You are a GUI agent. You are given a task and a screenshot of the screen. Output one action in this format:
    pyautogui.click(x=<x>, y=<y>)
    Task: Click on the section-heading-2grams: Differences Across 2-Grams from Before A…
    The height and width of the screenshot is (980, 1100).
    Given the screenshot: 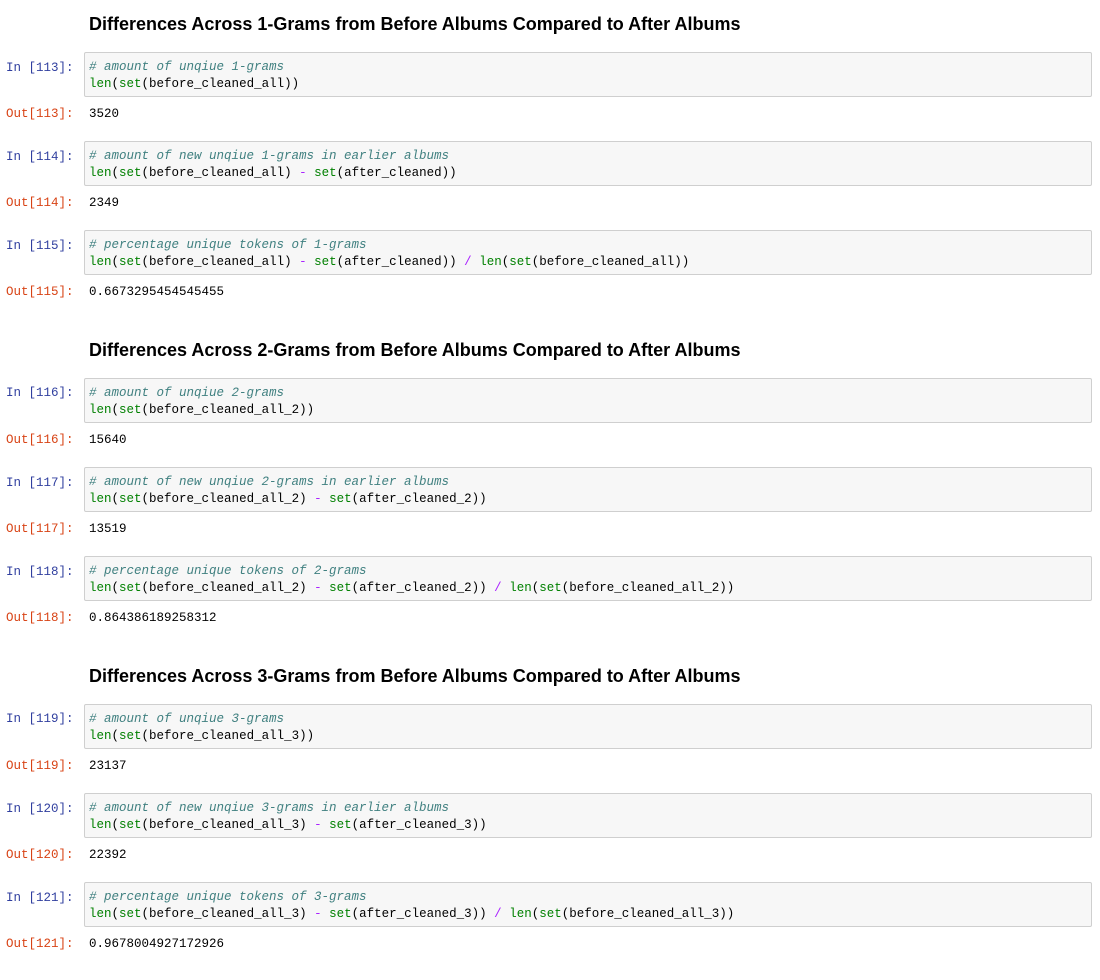 What is the action you would take?
    pyautogui.click(x=415, y=350)
    